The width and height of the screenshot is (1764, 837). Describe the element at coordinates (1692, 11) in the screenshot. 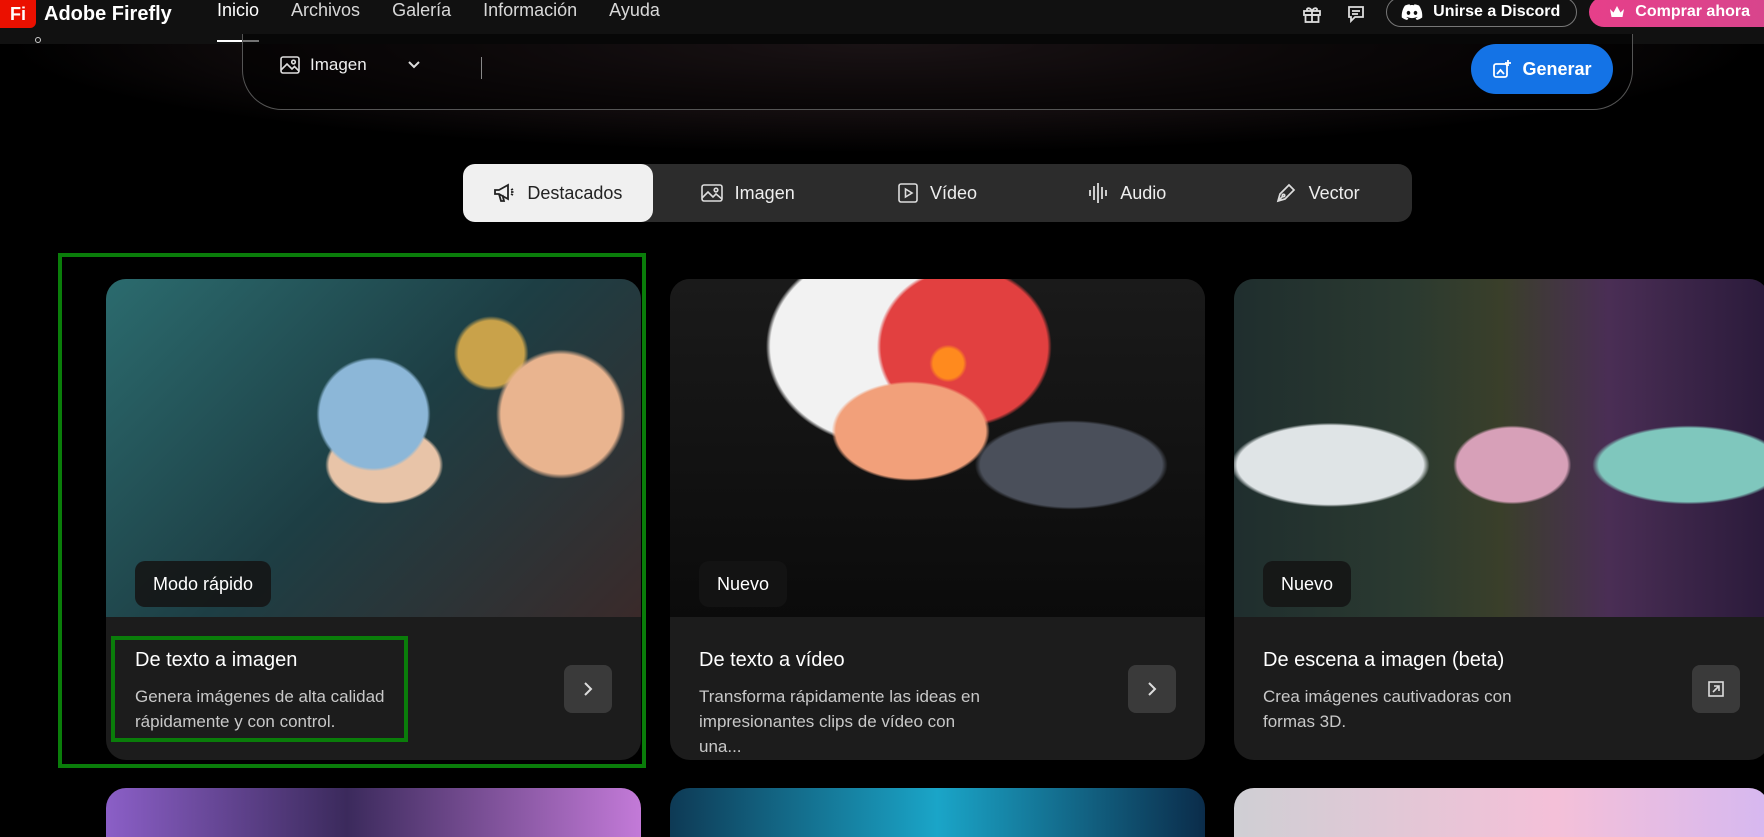

I see `buy-label: Comprar ahora` at that location.